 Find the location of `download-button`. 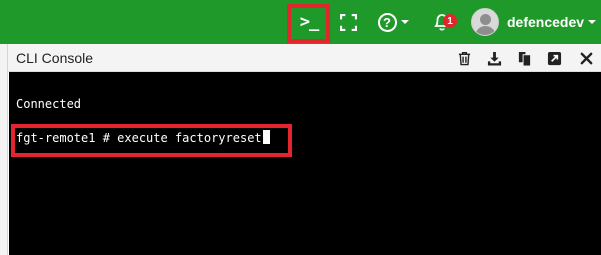

download-button is located at coordinates (494, 58).